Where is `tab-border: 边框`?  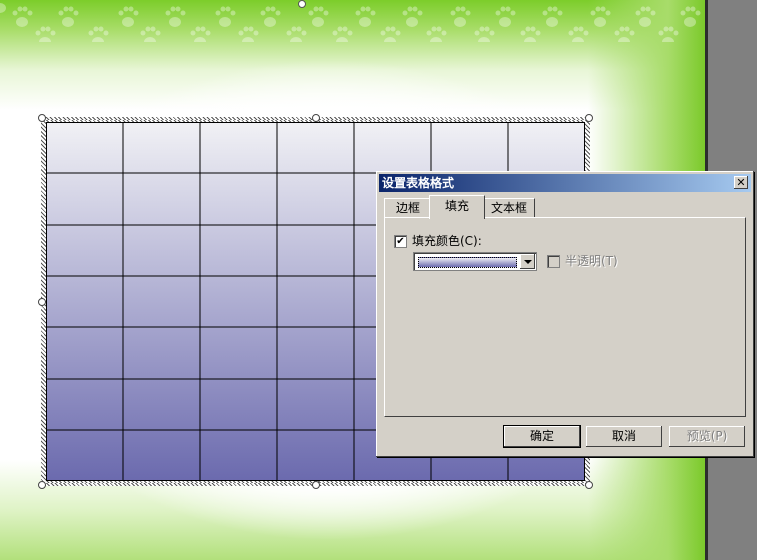
tab-border: 边框 is located at coordinates (408, 208).